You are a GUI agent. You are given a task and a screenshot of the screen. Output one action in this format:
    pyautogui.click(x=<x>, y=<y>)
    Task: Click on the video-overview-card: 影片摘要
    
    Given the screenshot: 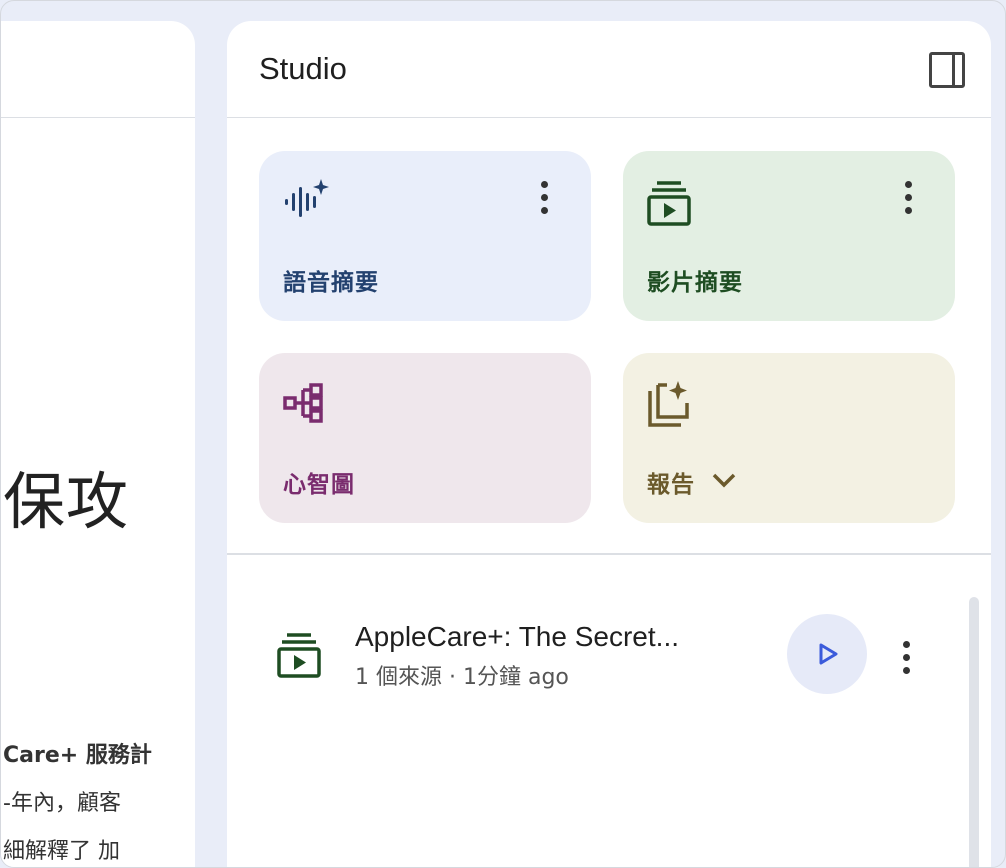 What is the action you would take?
    pyautogui.click(x=789, y=236)
    